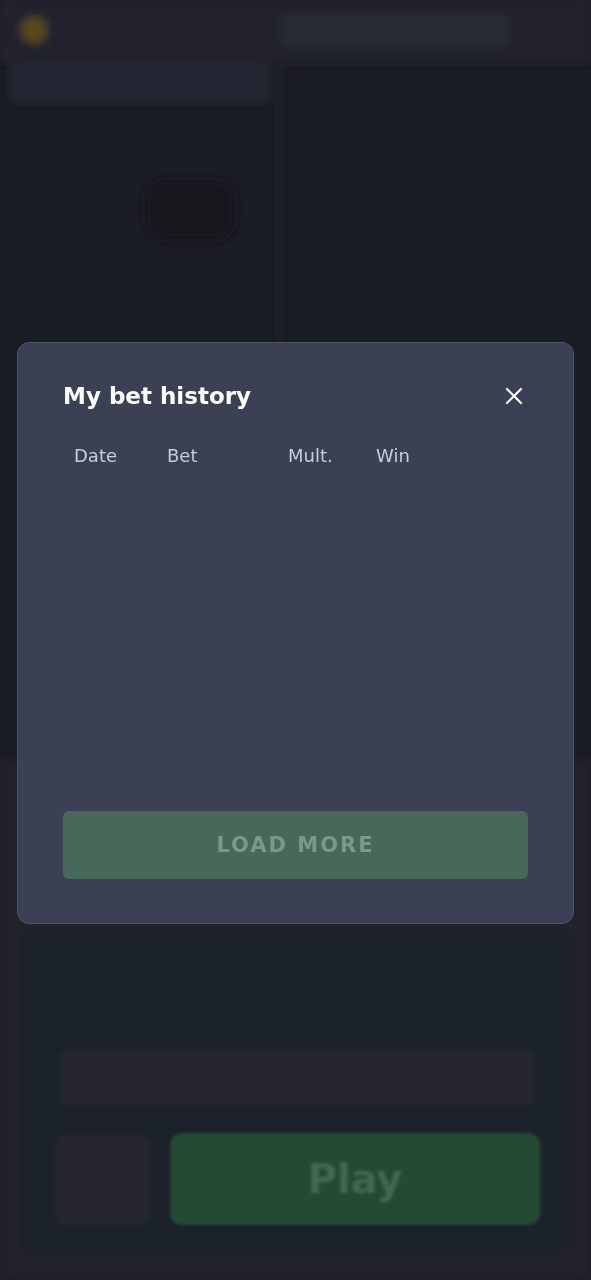  Describe the element at coordinates (96, 455) in the screenshot. I see `column-header: Date` at that location.